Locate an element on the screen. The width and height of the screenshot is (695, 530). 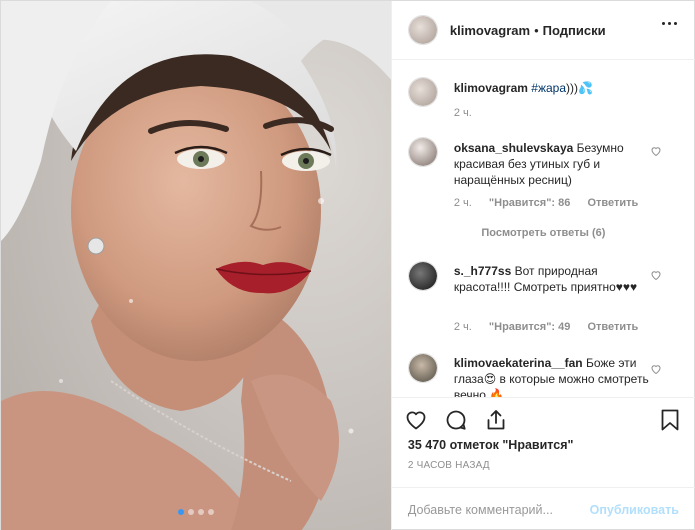
comment-username: s._h777ss is located at coordinates (482, 271).